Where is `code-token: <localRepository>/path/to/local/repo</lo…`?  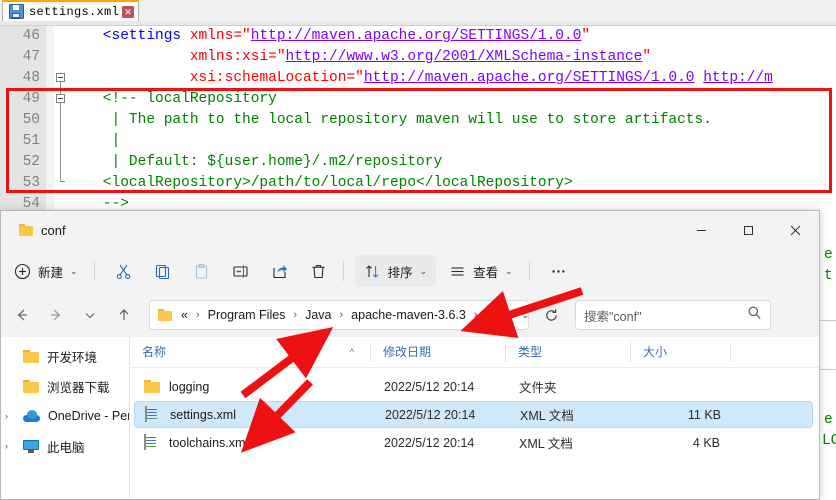
code-token: <localRepository>/path/to/local/repo</lo… is located at coordinates (320, 183).